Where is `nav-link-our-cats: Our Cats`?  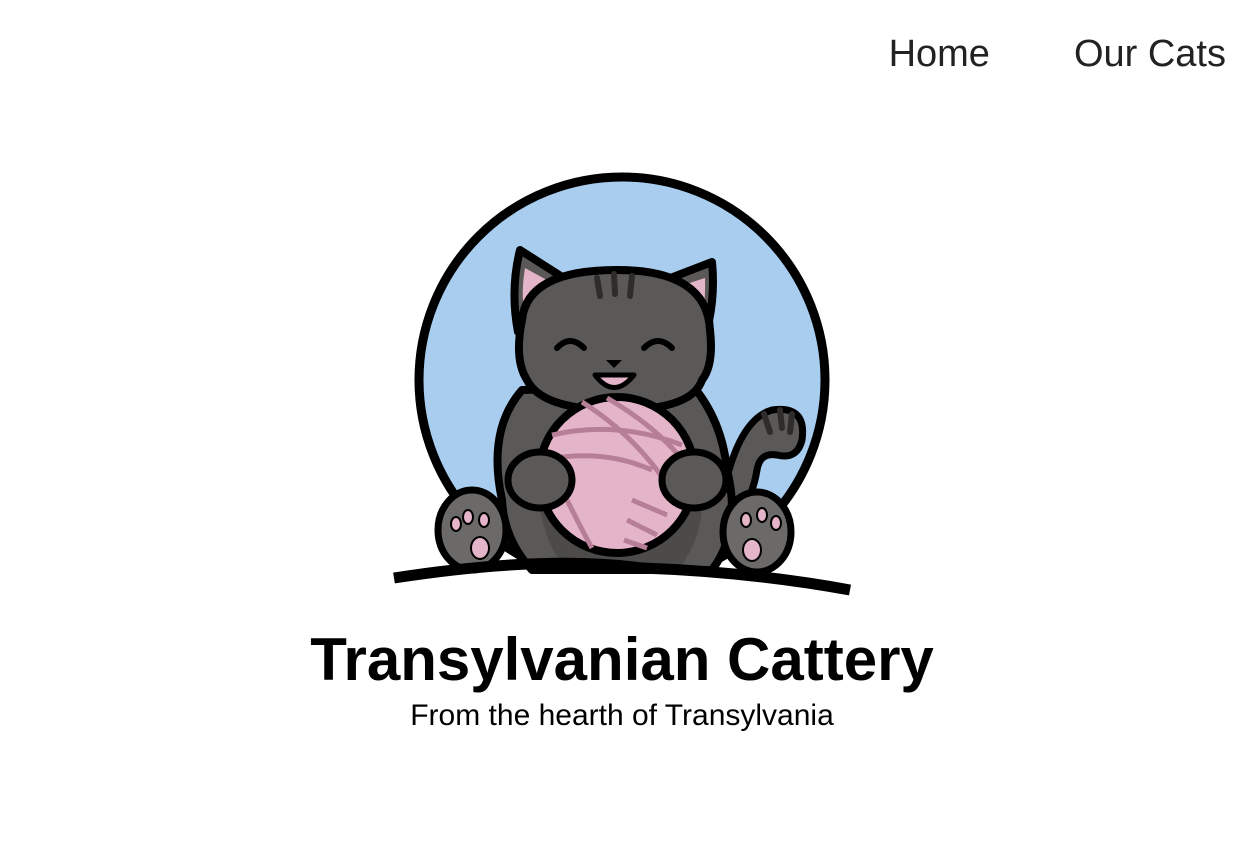
nav-link-our-cats: Our Cats is located at coordinates (1150, 54).